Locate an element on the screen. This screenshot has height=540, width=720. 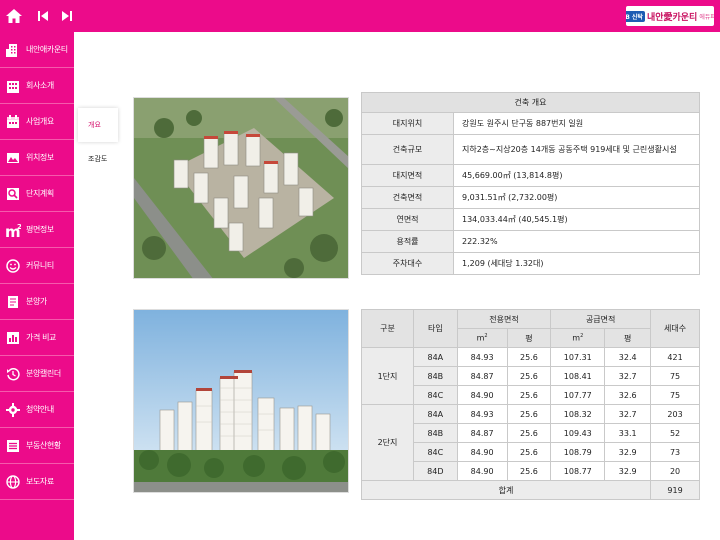
table-cell: 32.4 is located at coordinates (628, 357).